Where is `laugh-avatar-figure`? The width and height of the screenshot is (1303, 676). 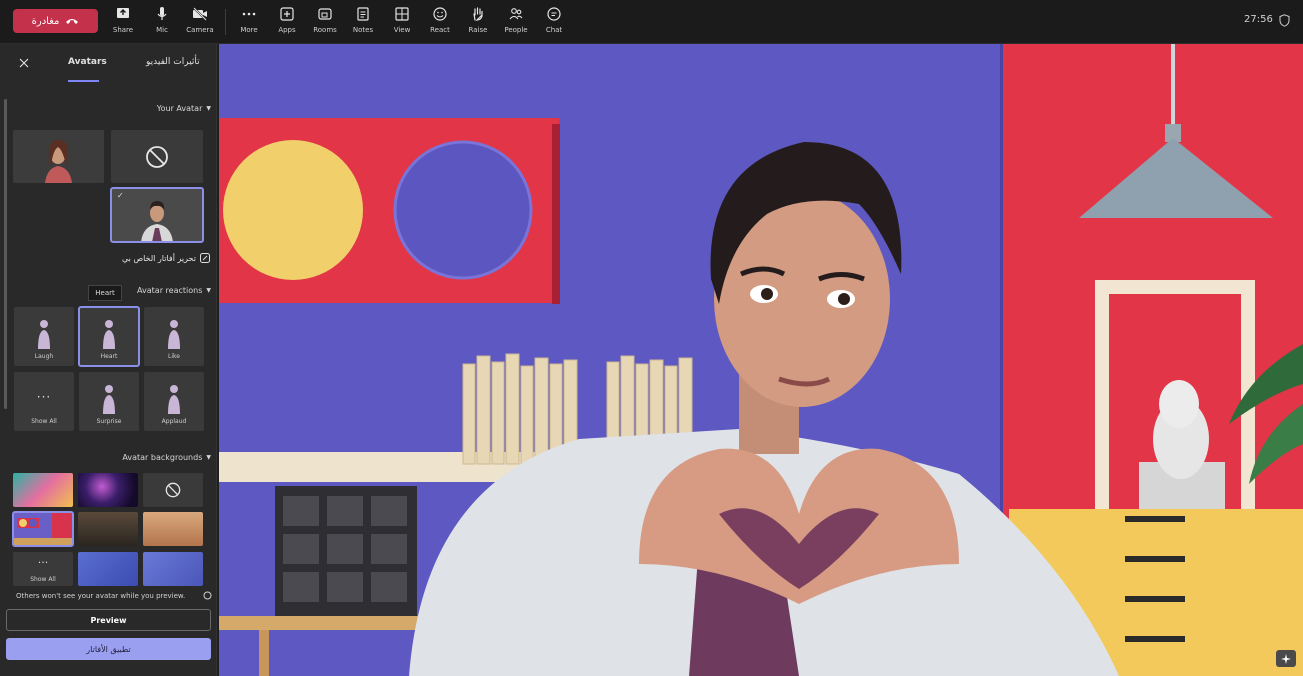
laugh-avatar-figure is located at coordinates (44, 334).